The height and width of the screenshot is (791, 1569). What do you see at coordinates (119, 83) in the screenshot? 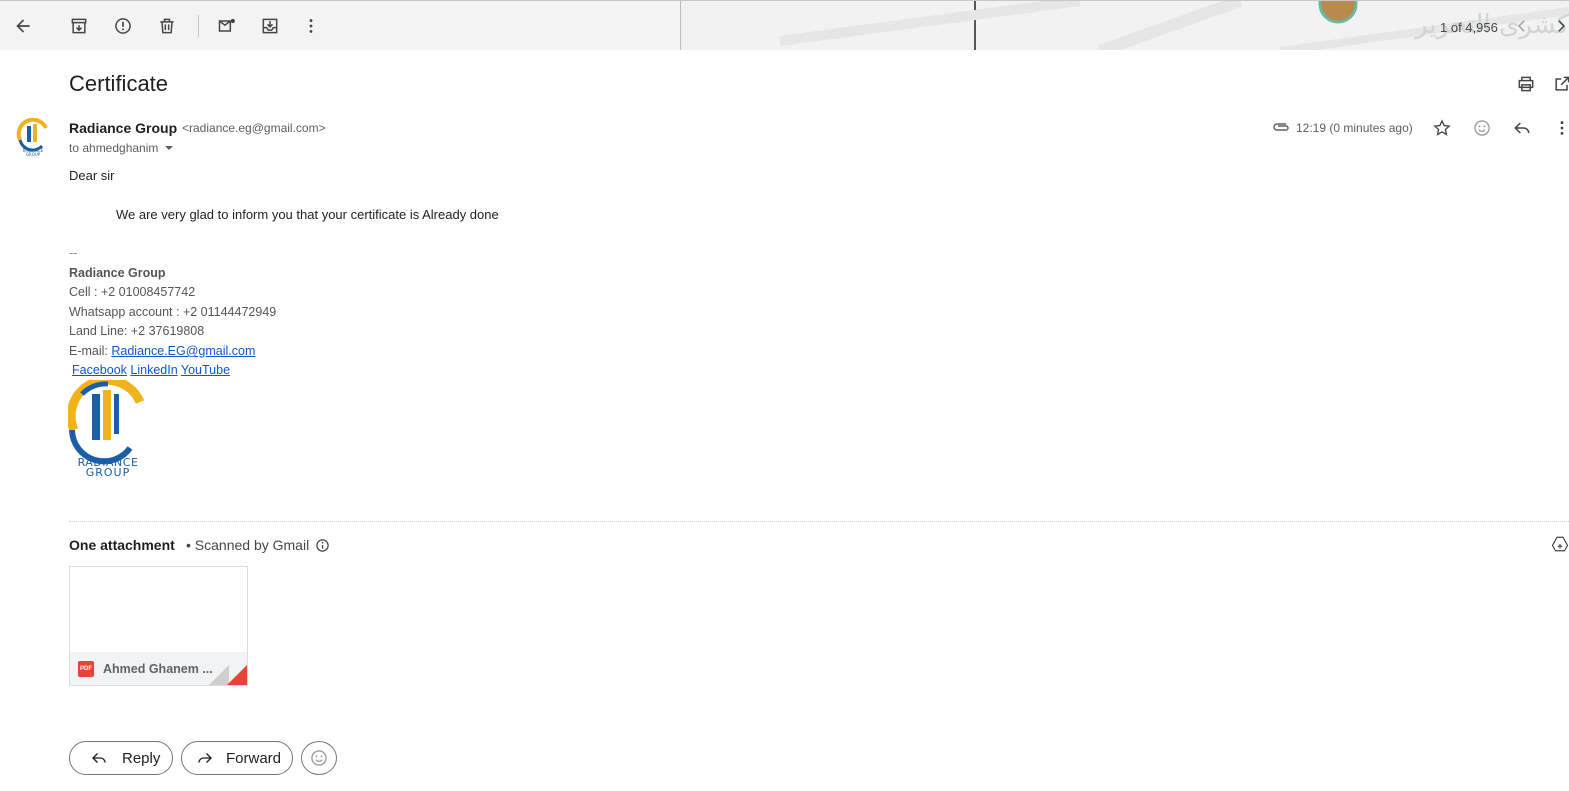
I see `email-subject: Certificate` at bounding box center [119, 83].